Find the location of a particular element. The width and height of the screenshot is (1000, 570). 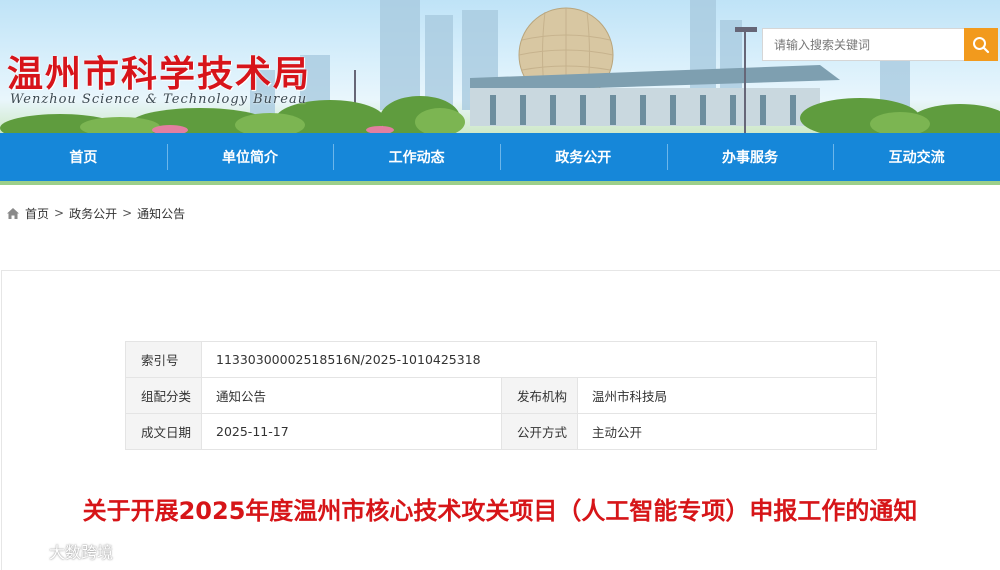

table-row: 组配分类 通知公告 发布机构 温州市科技局 is located at coordinates (501, 395).